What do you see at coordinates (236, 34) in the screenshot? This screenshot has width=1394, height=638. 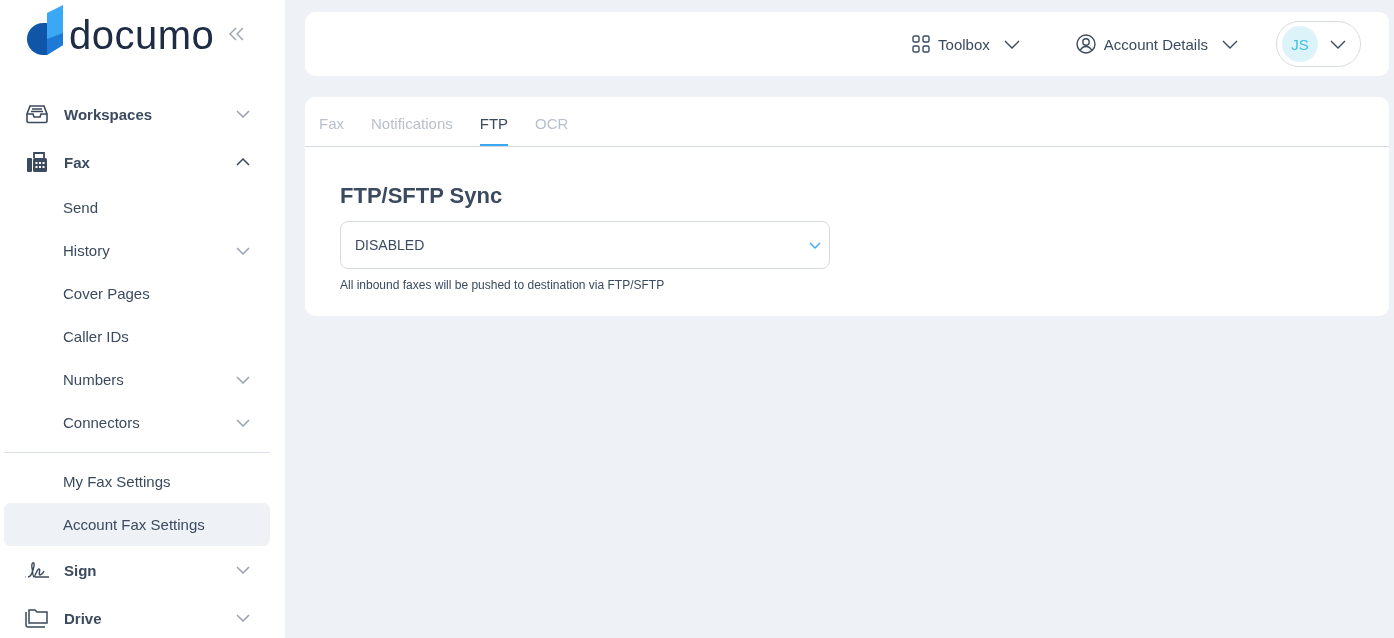 I see `collapse-sidebar-icon` at bounding box center [236, 34].